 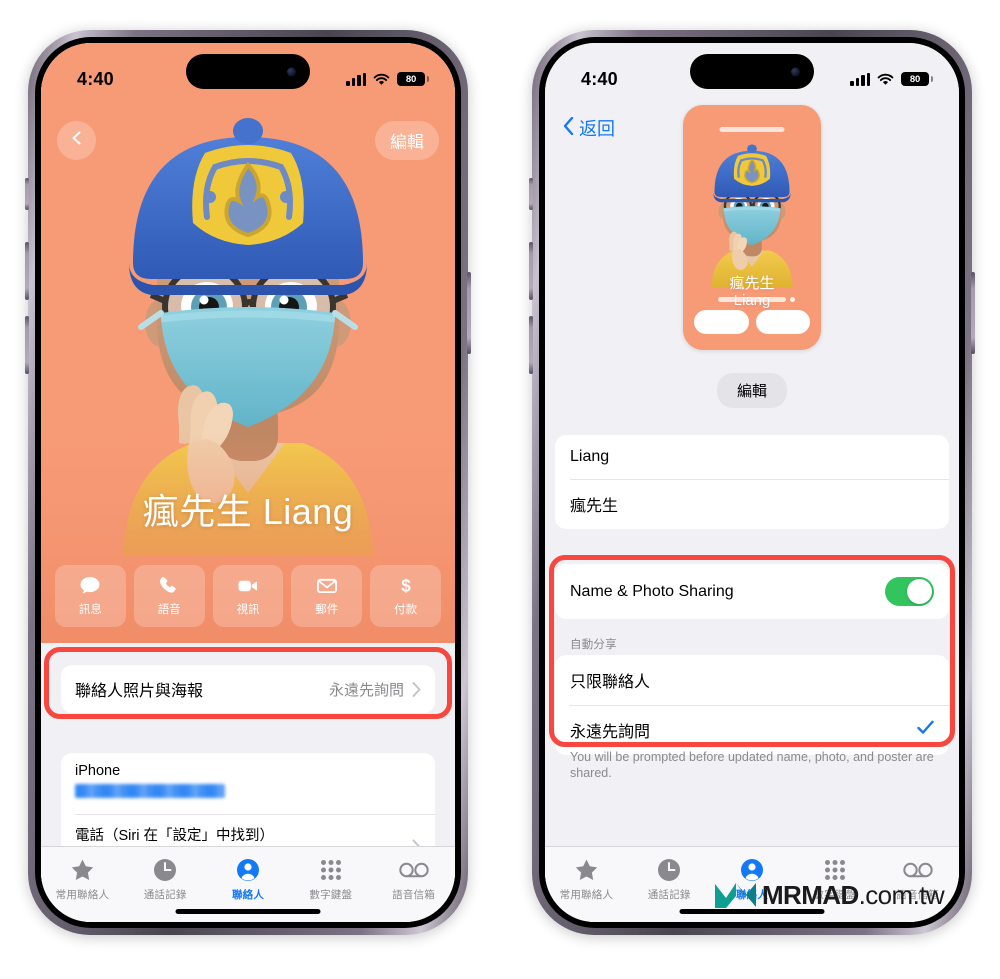 I want to click on row-trailing: 永遠先詢問, so click(x=375, y=689).